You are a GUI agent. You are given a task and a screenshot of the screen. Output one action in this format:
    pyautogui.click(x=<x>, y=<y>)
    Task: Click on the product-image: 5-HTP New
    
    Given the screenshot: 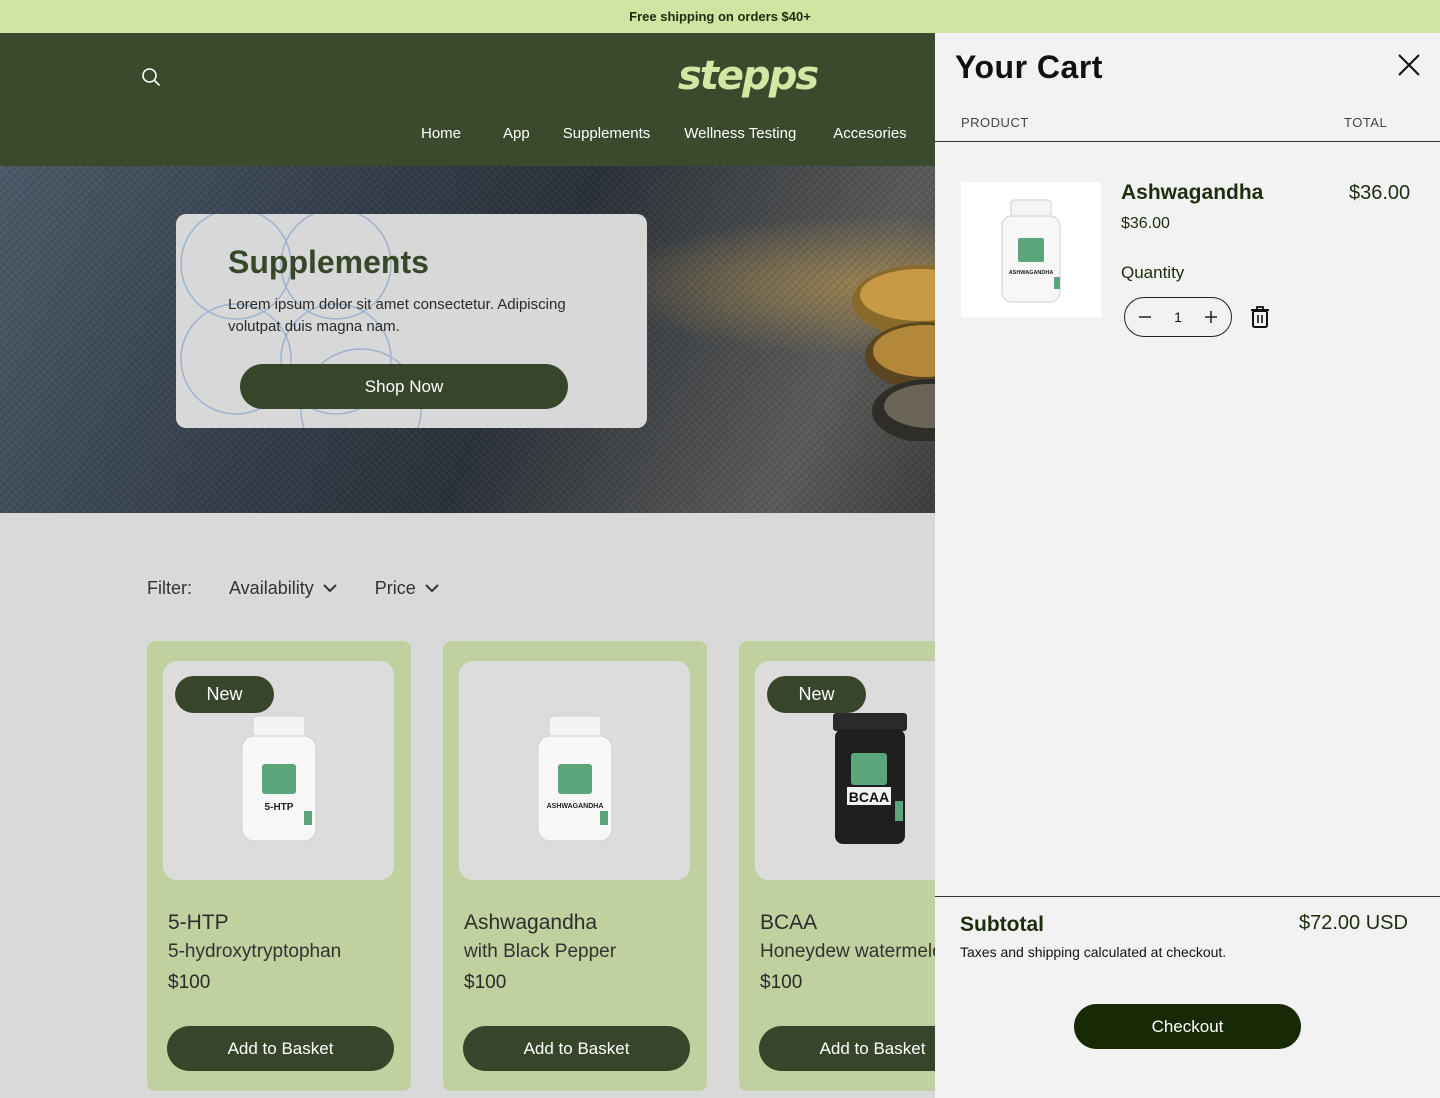 What is the action you would take?
    pyautogui.click(x=278, y=770)
    